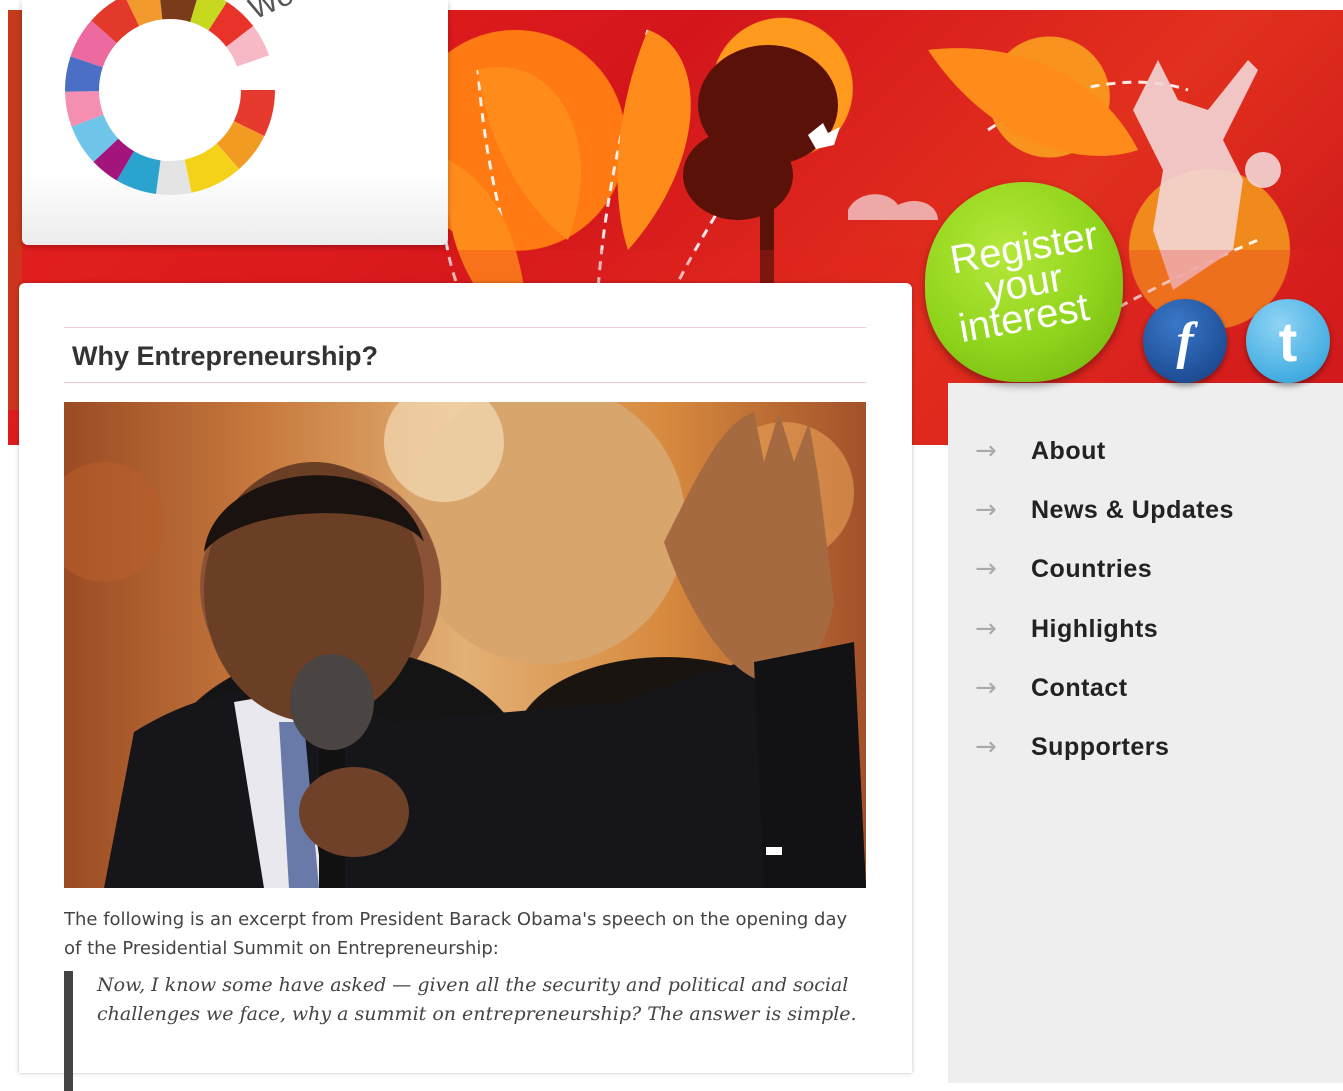 The height and width of the screenshot is (1091, 1343). I want to click on facebook-icon: f, so click(1185, 341).